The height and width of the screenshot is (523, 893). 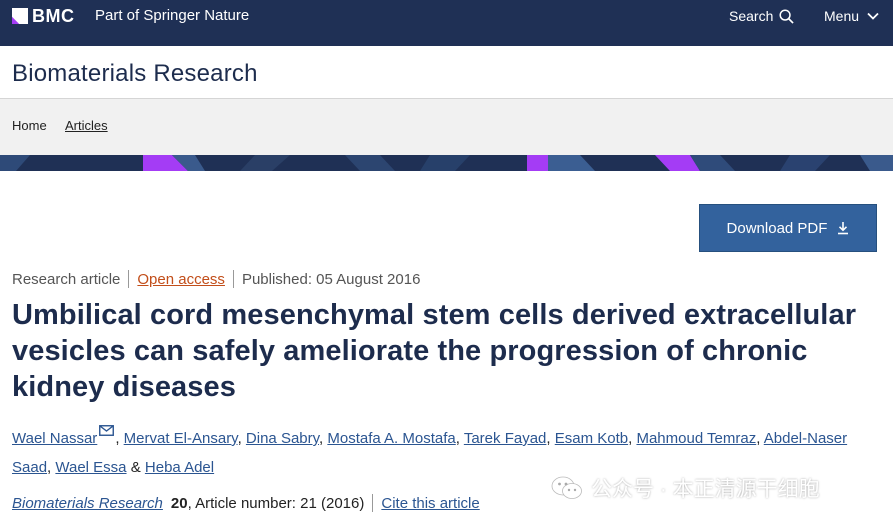 I want to click on search-button: Search, so click(x=762, y=16).